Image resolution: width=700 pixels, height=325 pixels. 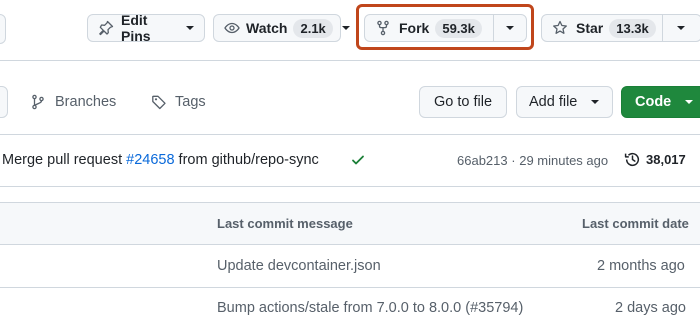 I want to click on fork-label: Fork, so click(x=414, y=28).